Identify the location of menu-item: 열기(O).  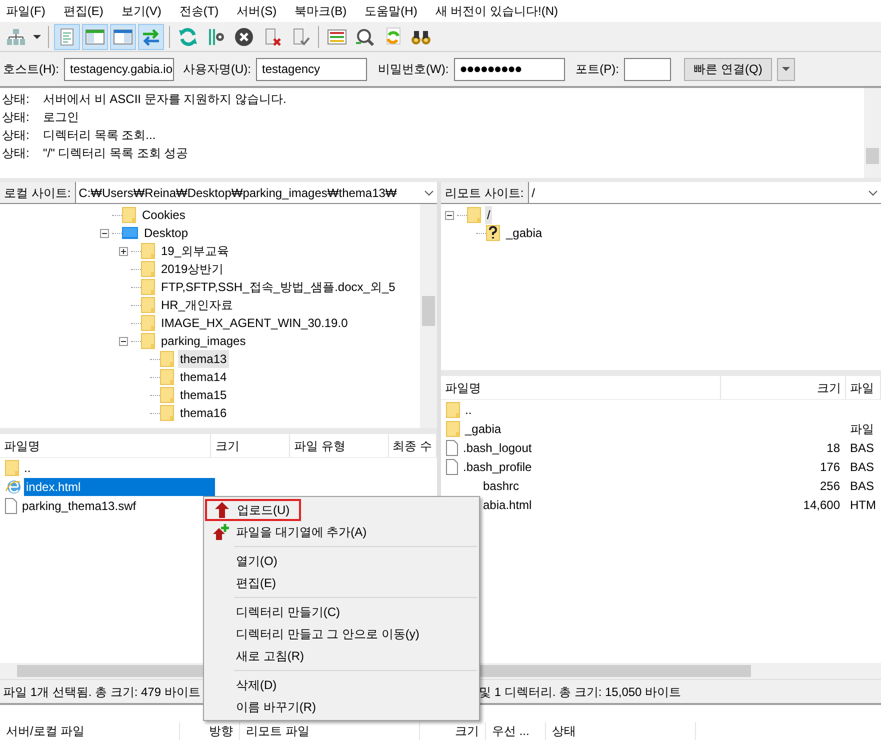
(341, 561).